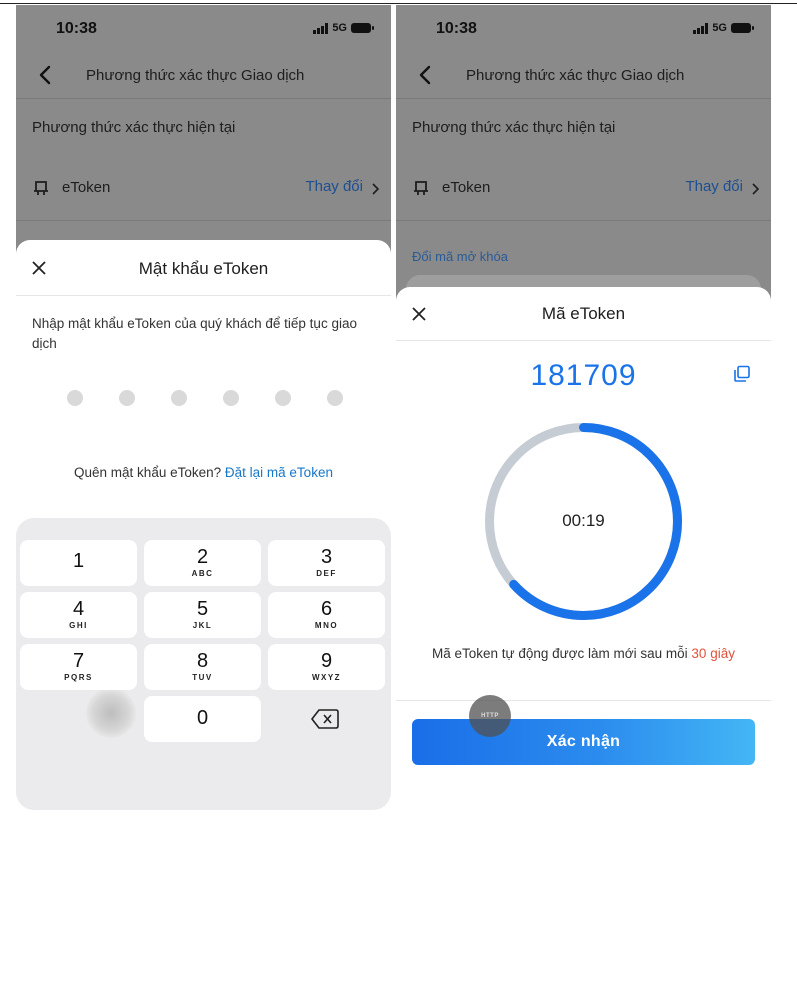  I want to click on top-border-line, so click(398, 3).